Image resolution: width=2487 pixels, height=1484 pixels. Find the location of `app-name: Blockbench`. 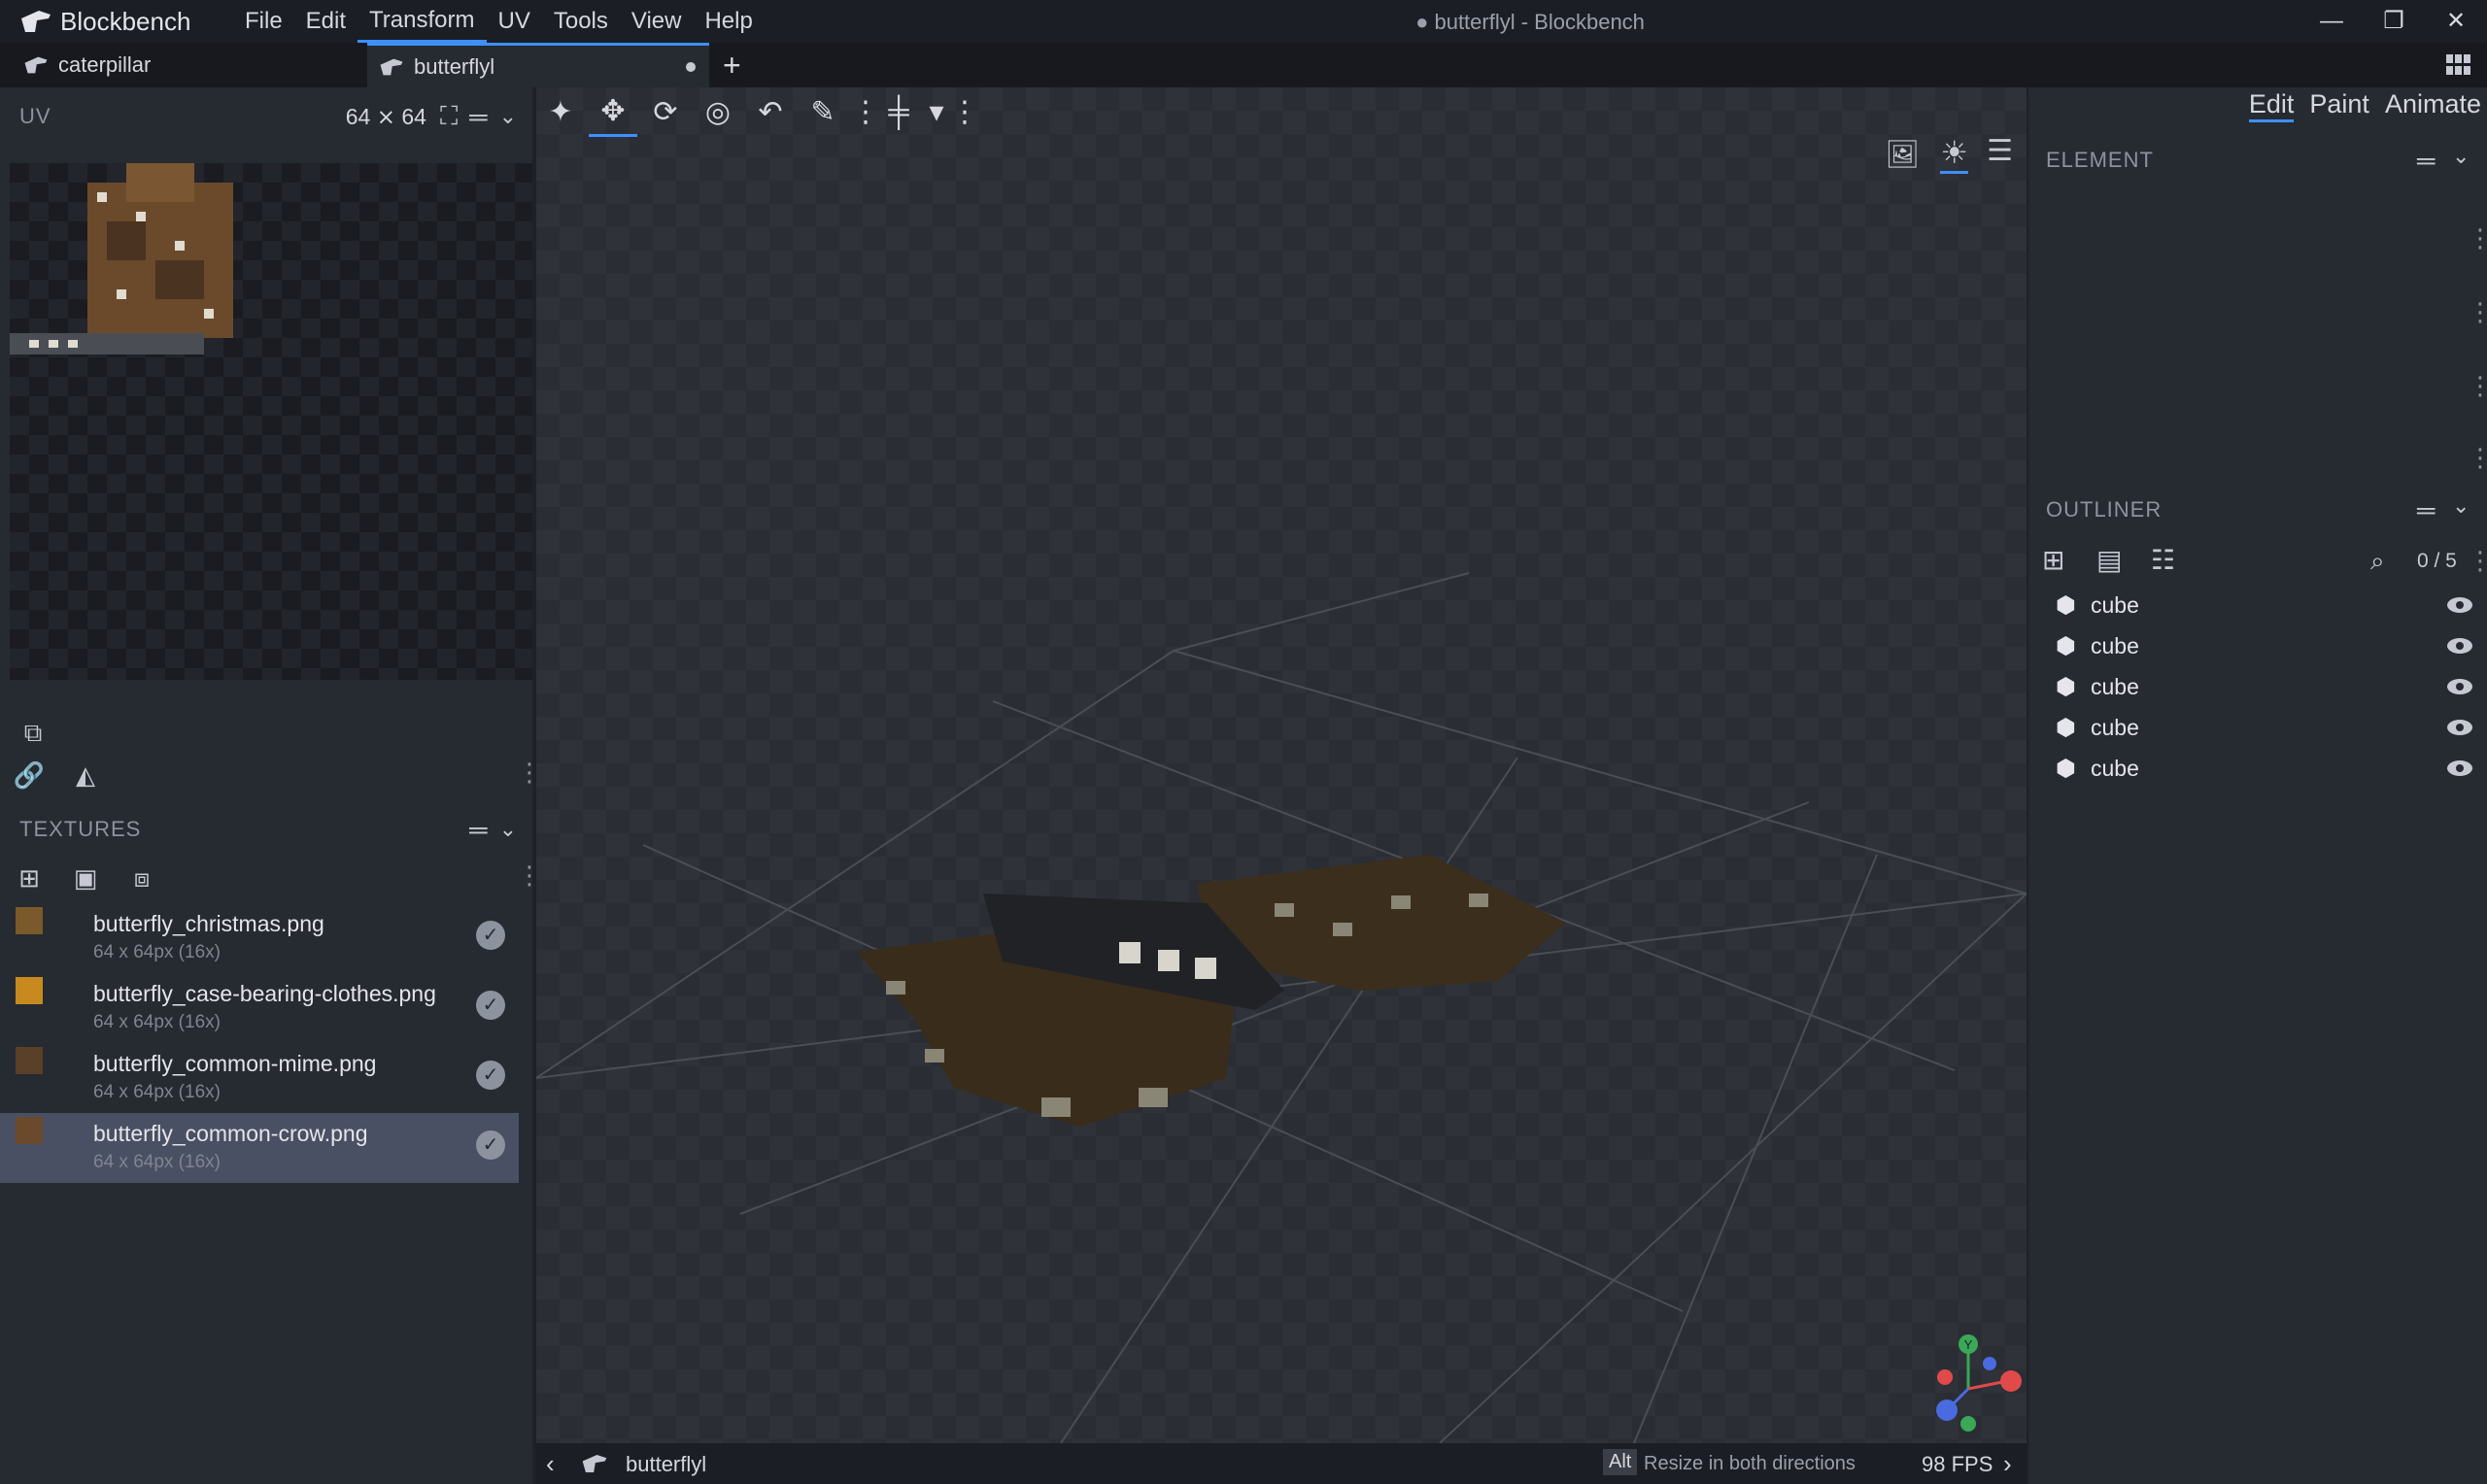

app-name: Blockbench is located at coordinates (125, 21).